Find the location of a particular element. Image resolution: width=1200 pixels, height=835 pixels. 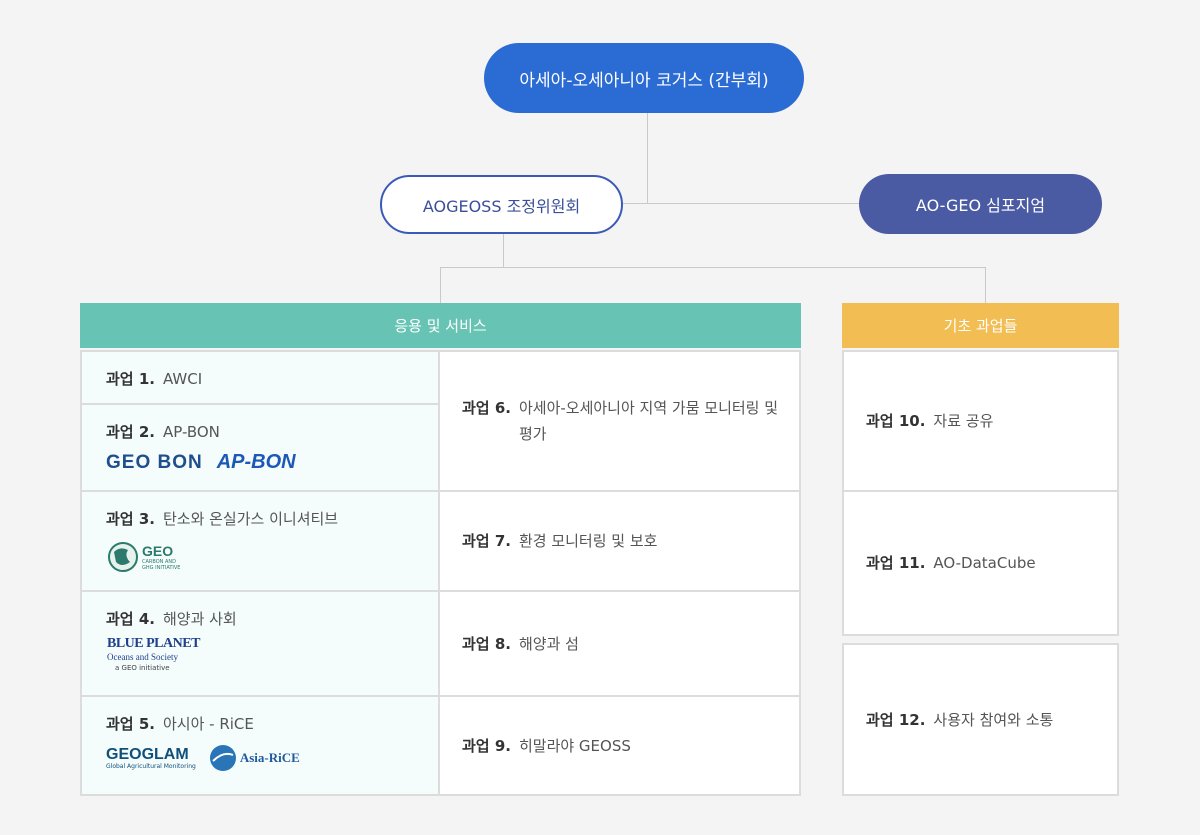

oceans-society-text: Oceans and Society is located at coordinates (142, 657).